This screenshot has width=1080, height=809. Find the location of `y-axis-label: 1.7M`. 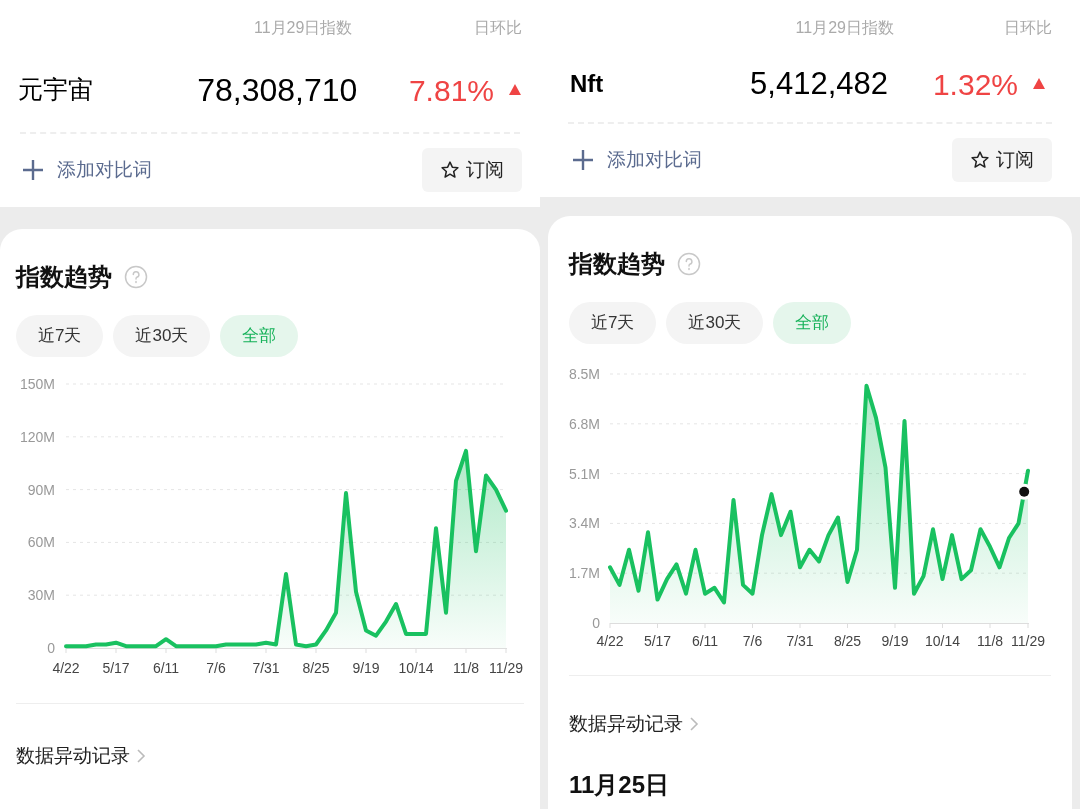

y-axis-label: 1.7M is located at coordinates (584, 573).